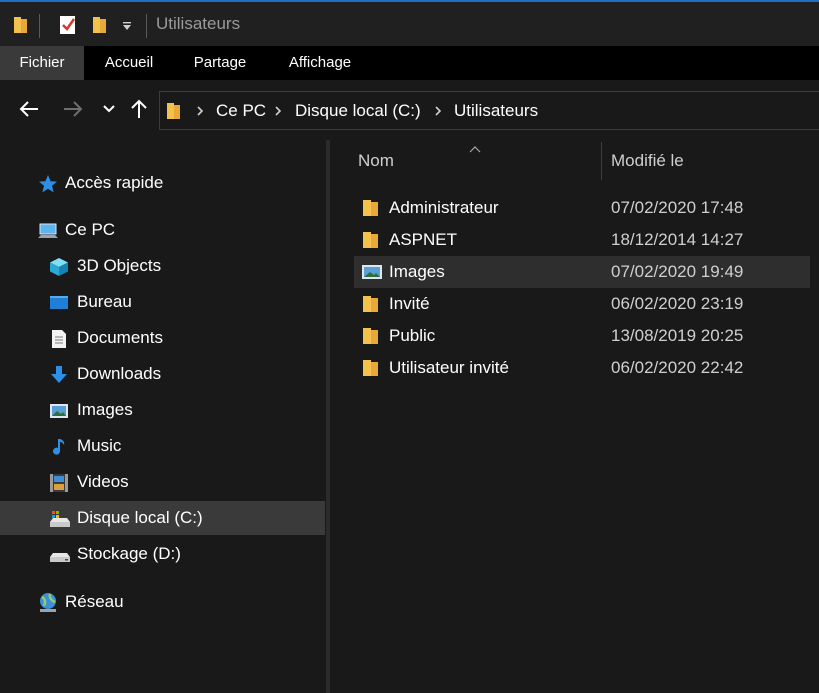  What do you see at coordinates (103, 481) in the screenshot?
I see `sidebar-item-label: Videos` at bounding box center [103, 481].